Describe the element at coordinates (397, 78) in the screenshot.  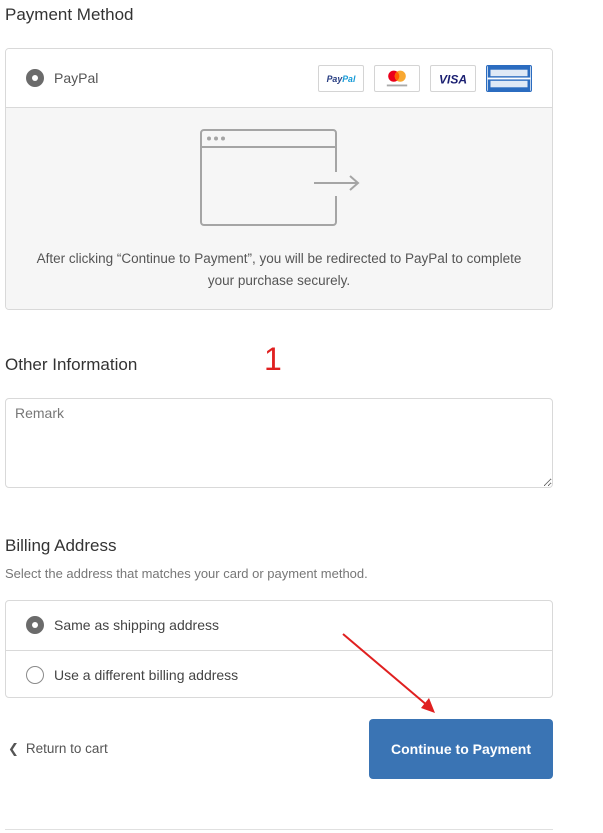
I see `mastercard-icon` at that location.